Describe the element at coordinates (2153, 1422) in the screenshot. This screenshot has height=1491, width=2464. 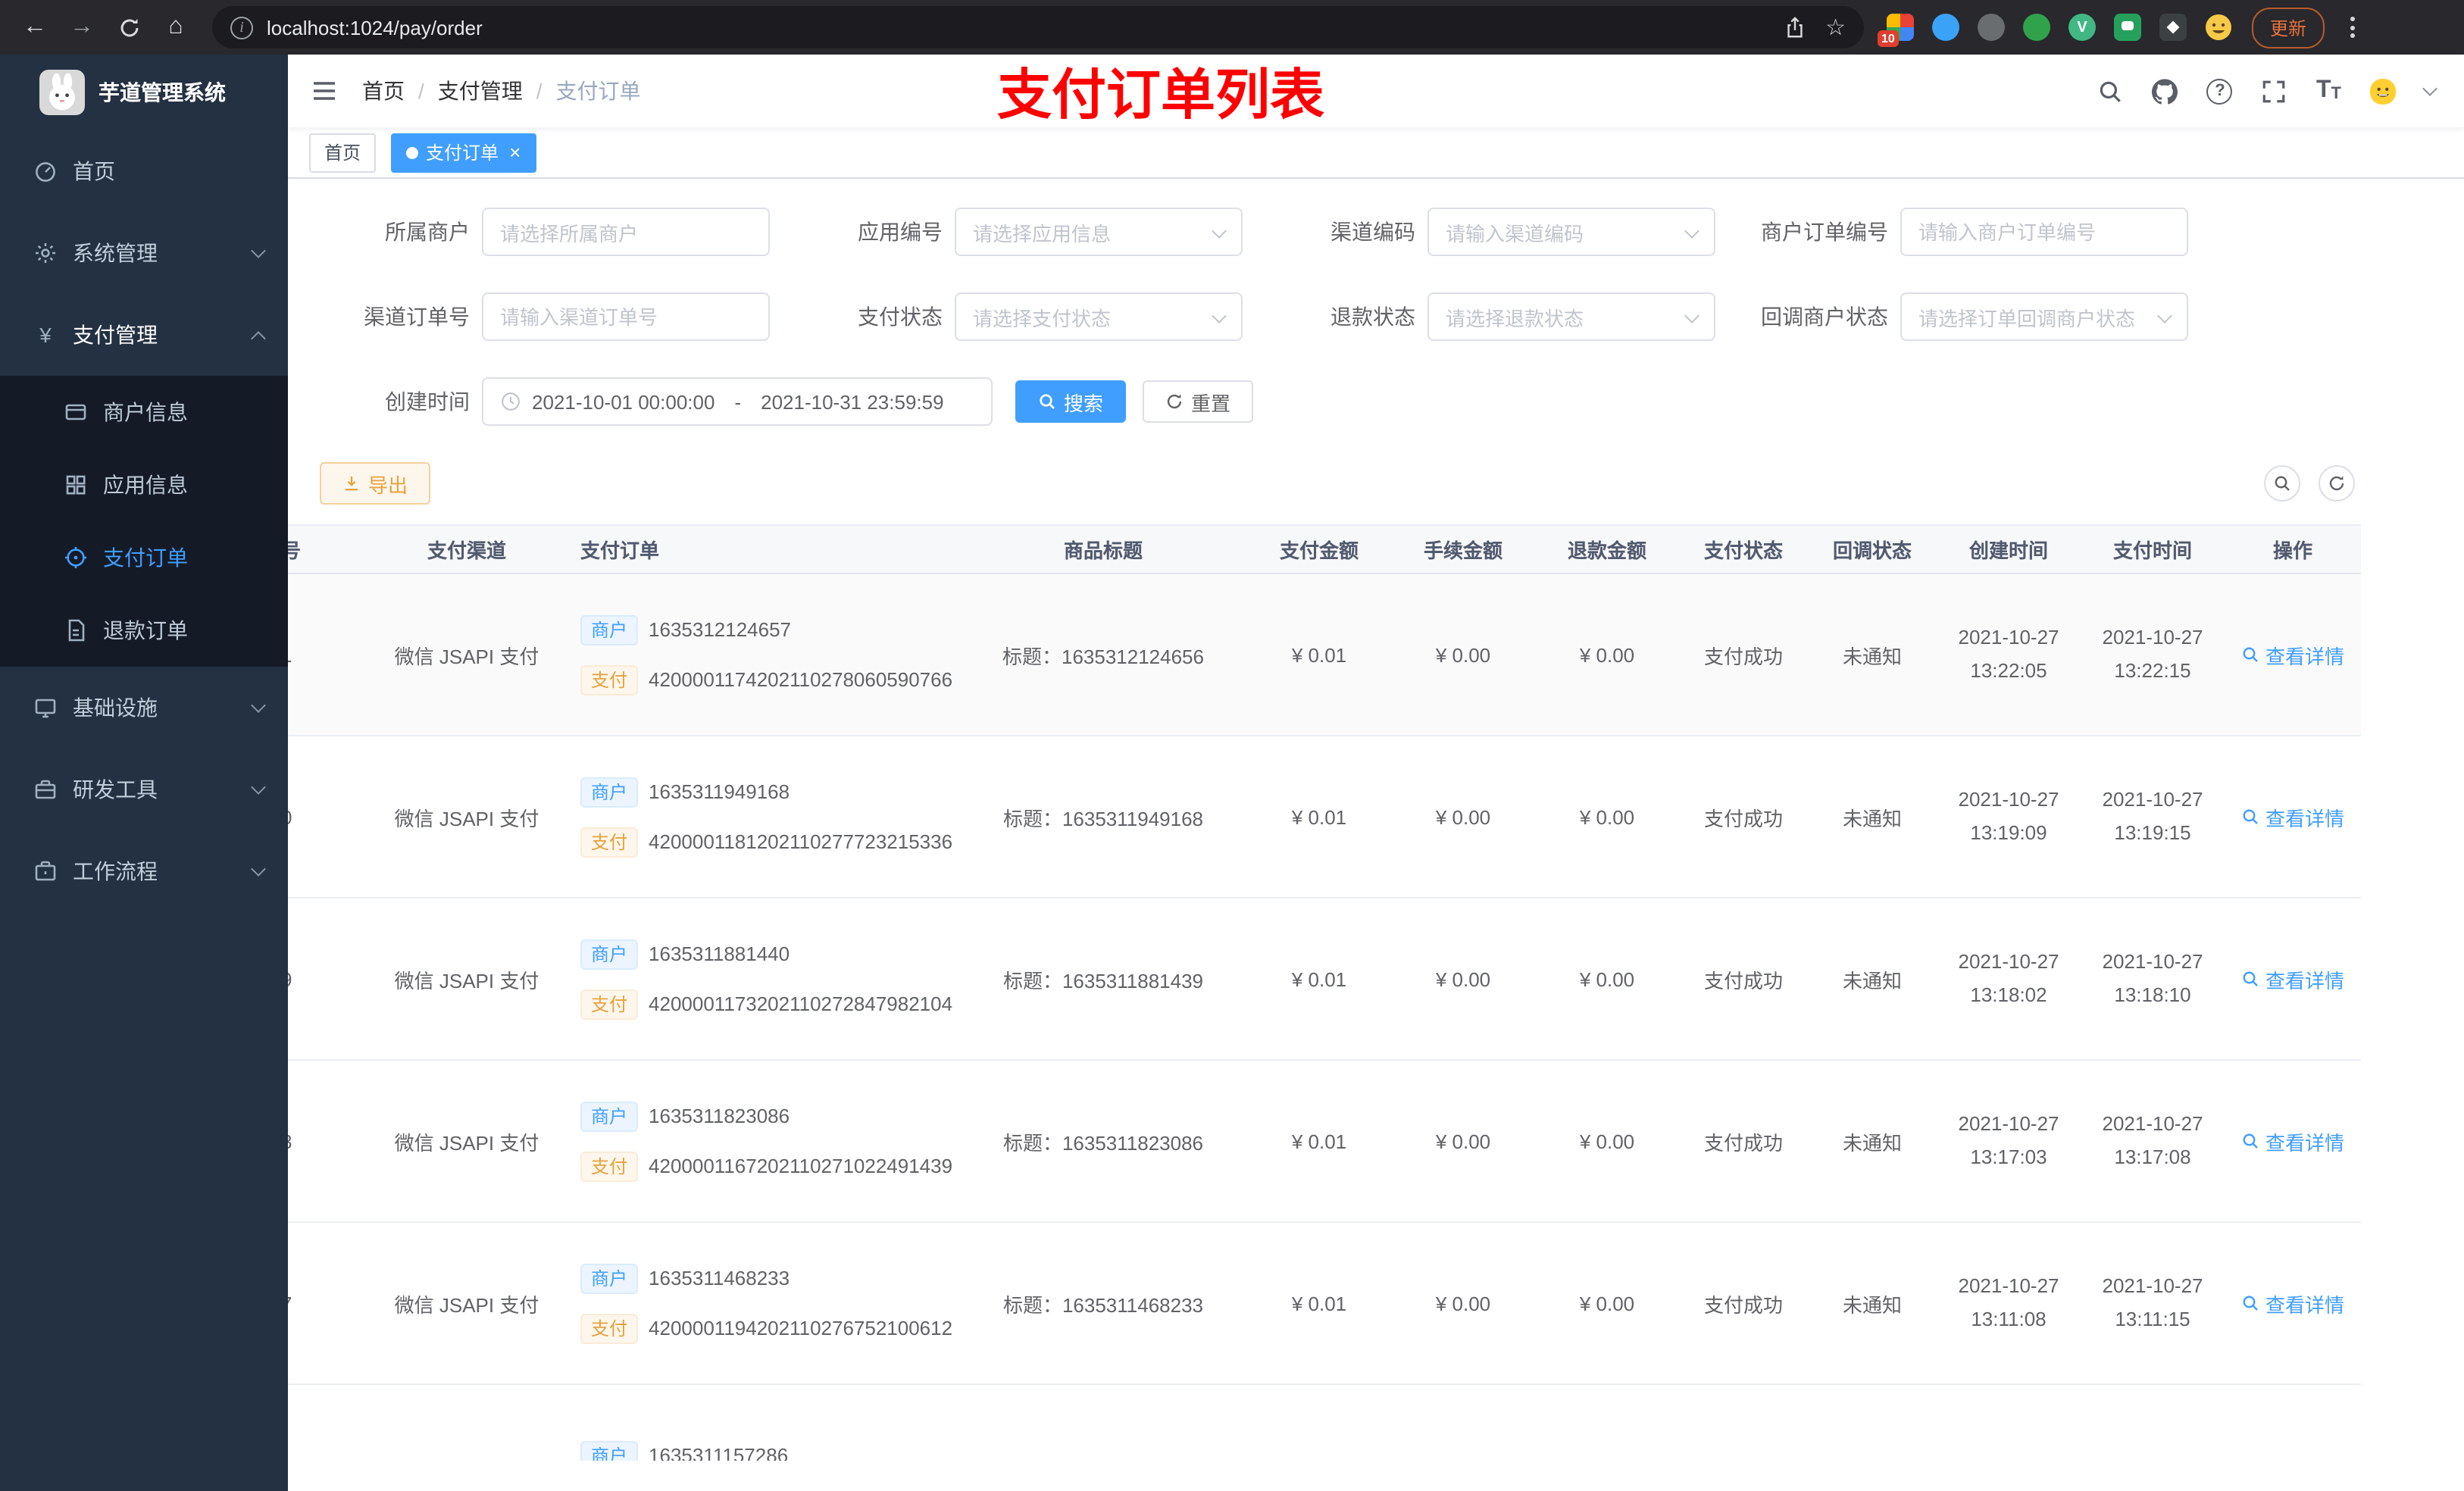
I see `pay-time` at that location.